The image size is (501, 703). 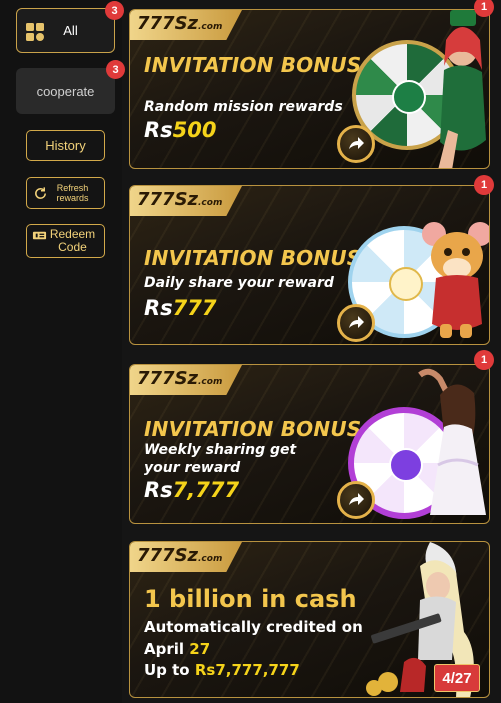 What do you see at coordinates (455, 280) in the screenshot?
I see `mouse-mascot-illustration` at bounding box center [455, 280].